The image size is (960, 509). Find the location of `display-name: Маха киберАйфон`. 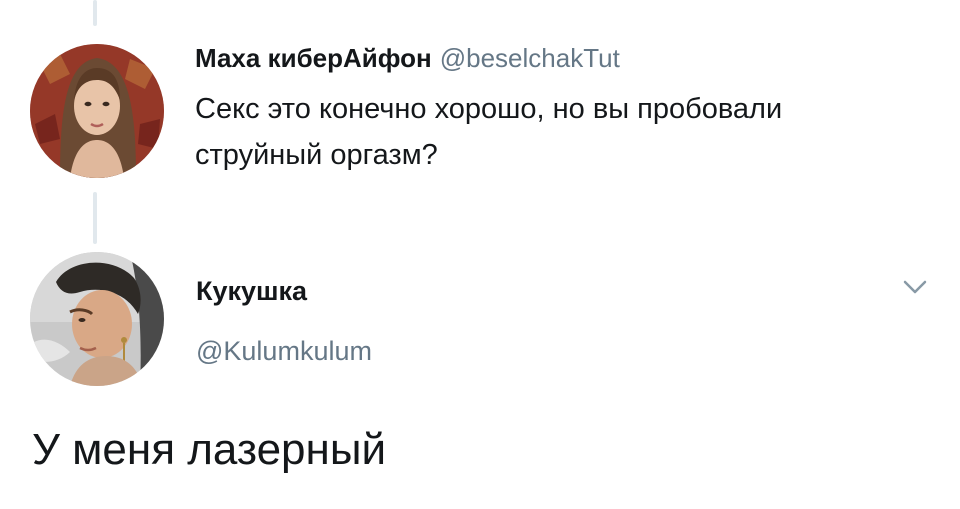

display-name: Маха киберАйфон is located at coordinates (313, 58).